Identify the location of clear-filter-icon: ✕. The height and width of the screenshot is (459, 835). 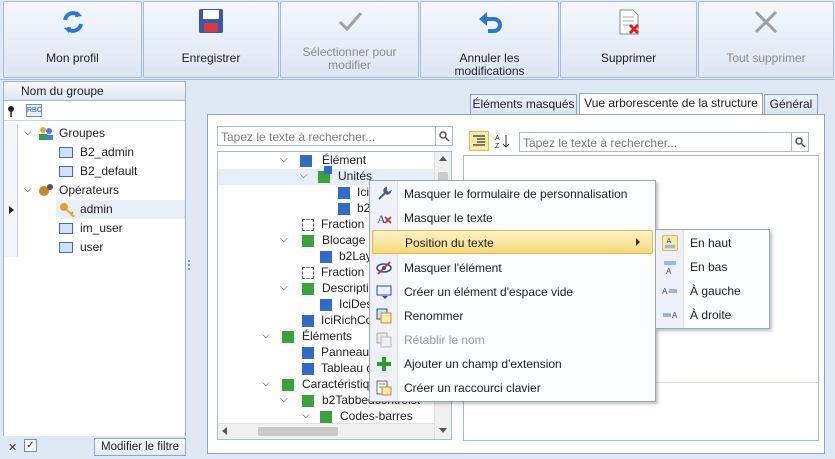
(12, 447).